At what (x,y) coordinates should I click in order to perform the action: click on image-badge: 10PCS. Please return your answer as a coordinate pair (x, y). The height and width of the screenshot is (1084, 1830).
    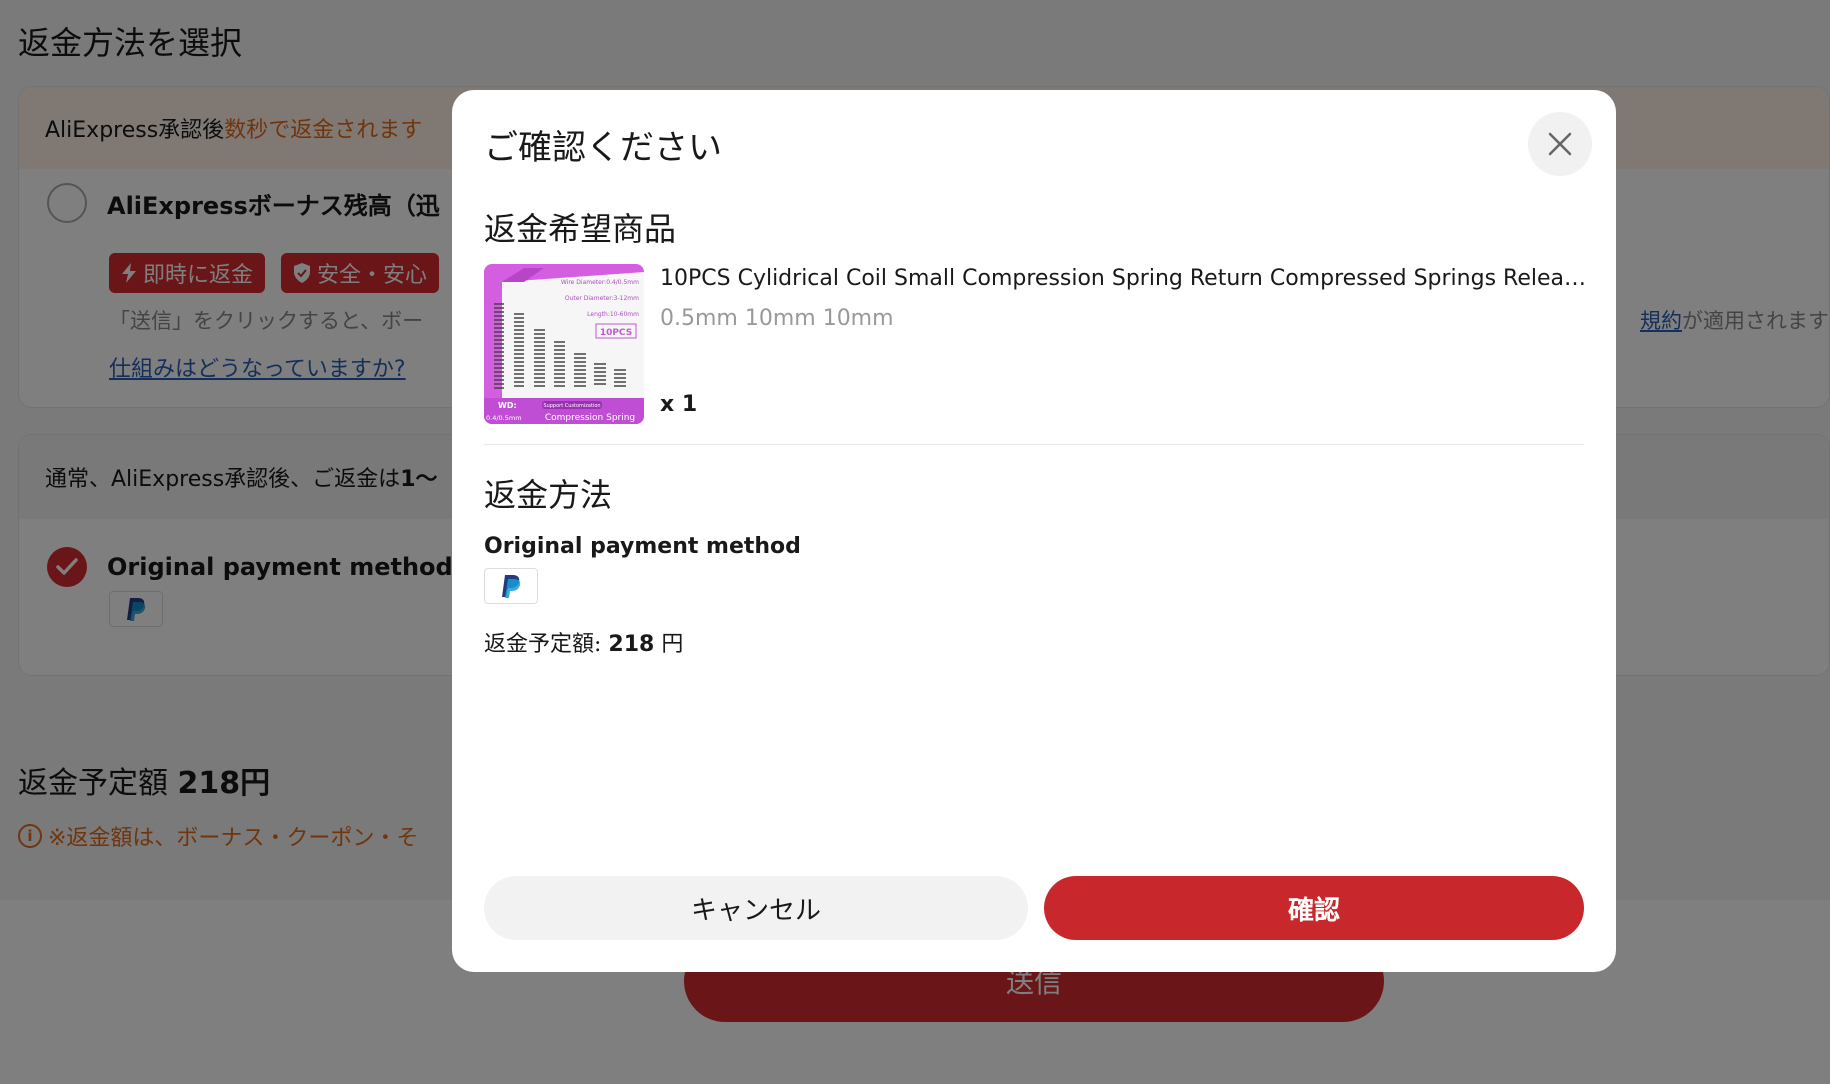
    Looking at the image, I should click on (616, 333).